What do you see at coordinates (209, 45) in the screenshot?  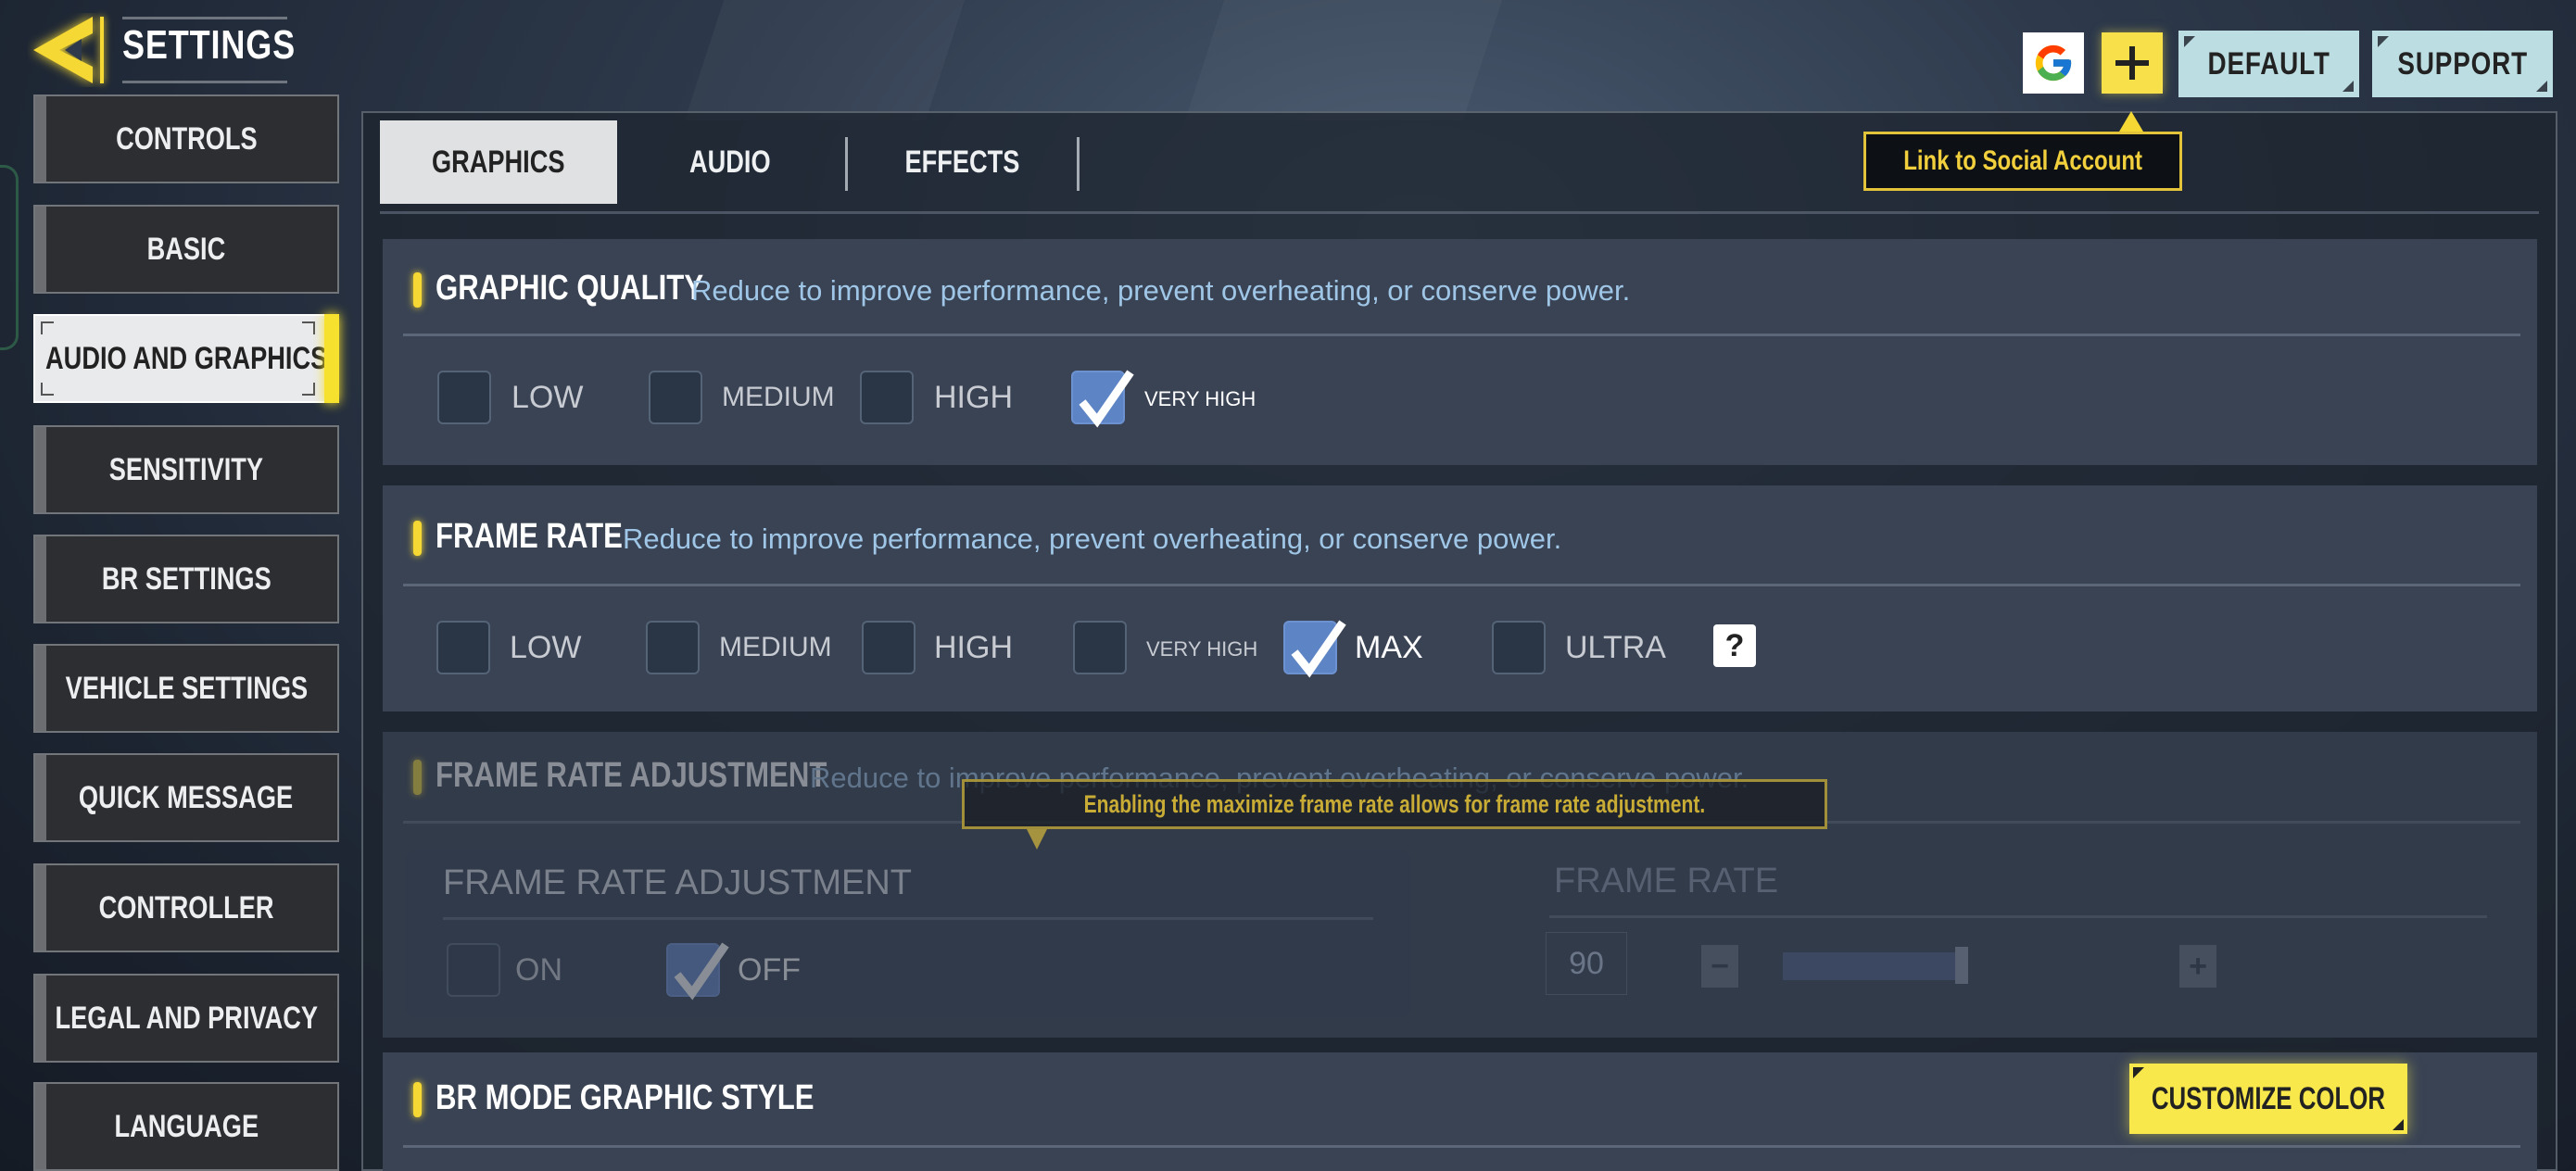 I see `page-title: SETTINGS` at bounding box center [209, 45].